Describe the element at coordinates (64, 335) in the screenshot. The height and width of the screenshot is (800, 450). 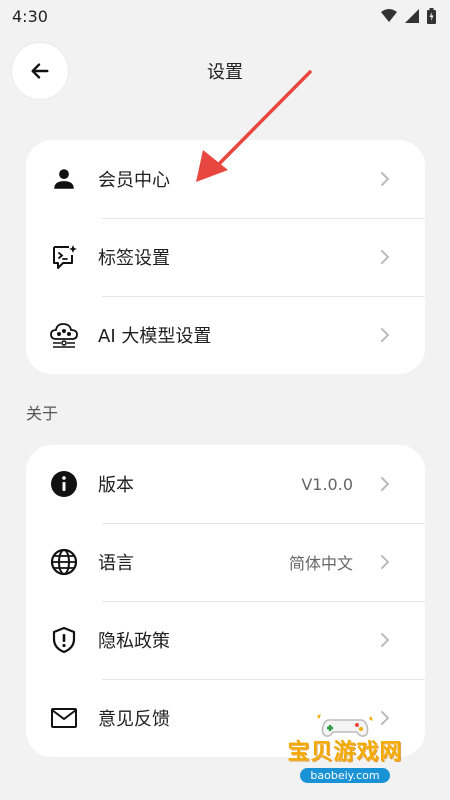
I see `cloud-settings-icon` at that location.